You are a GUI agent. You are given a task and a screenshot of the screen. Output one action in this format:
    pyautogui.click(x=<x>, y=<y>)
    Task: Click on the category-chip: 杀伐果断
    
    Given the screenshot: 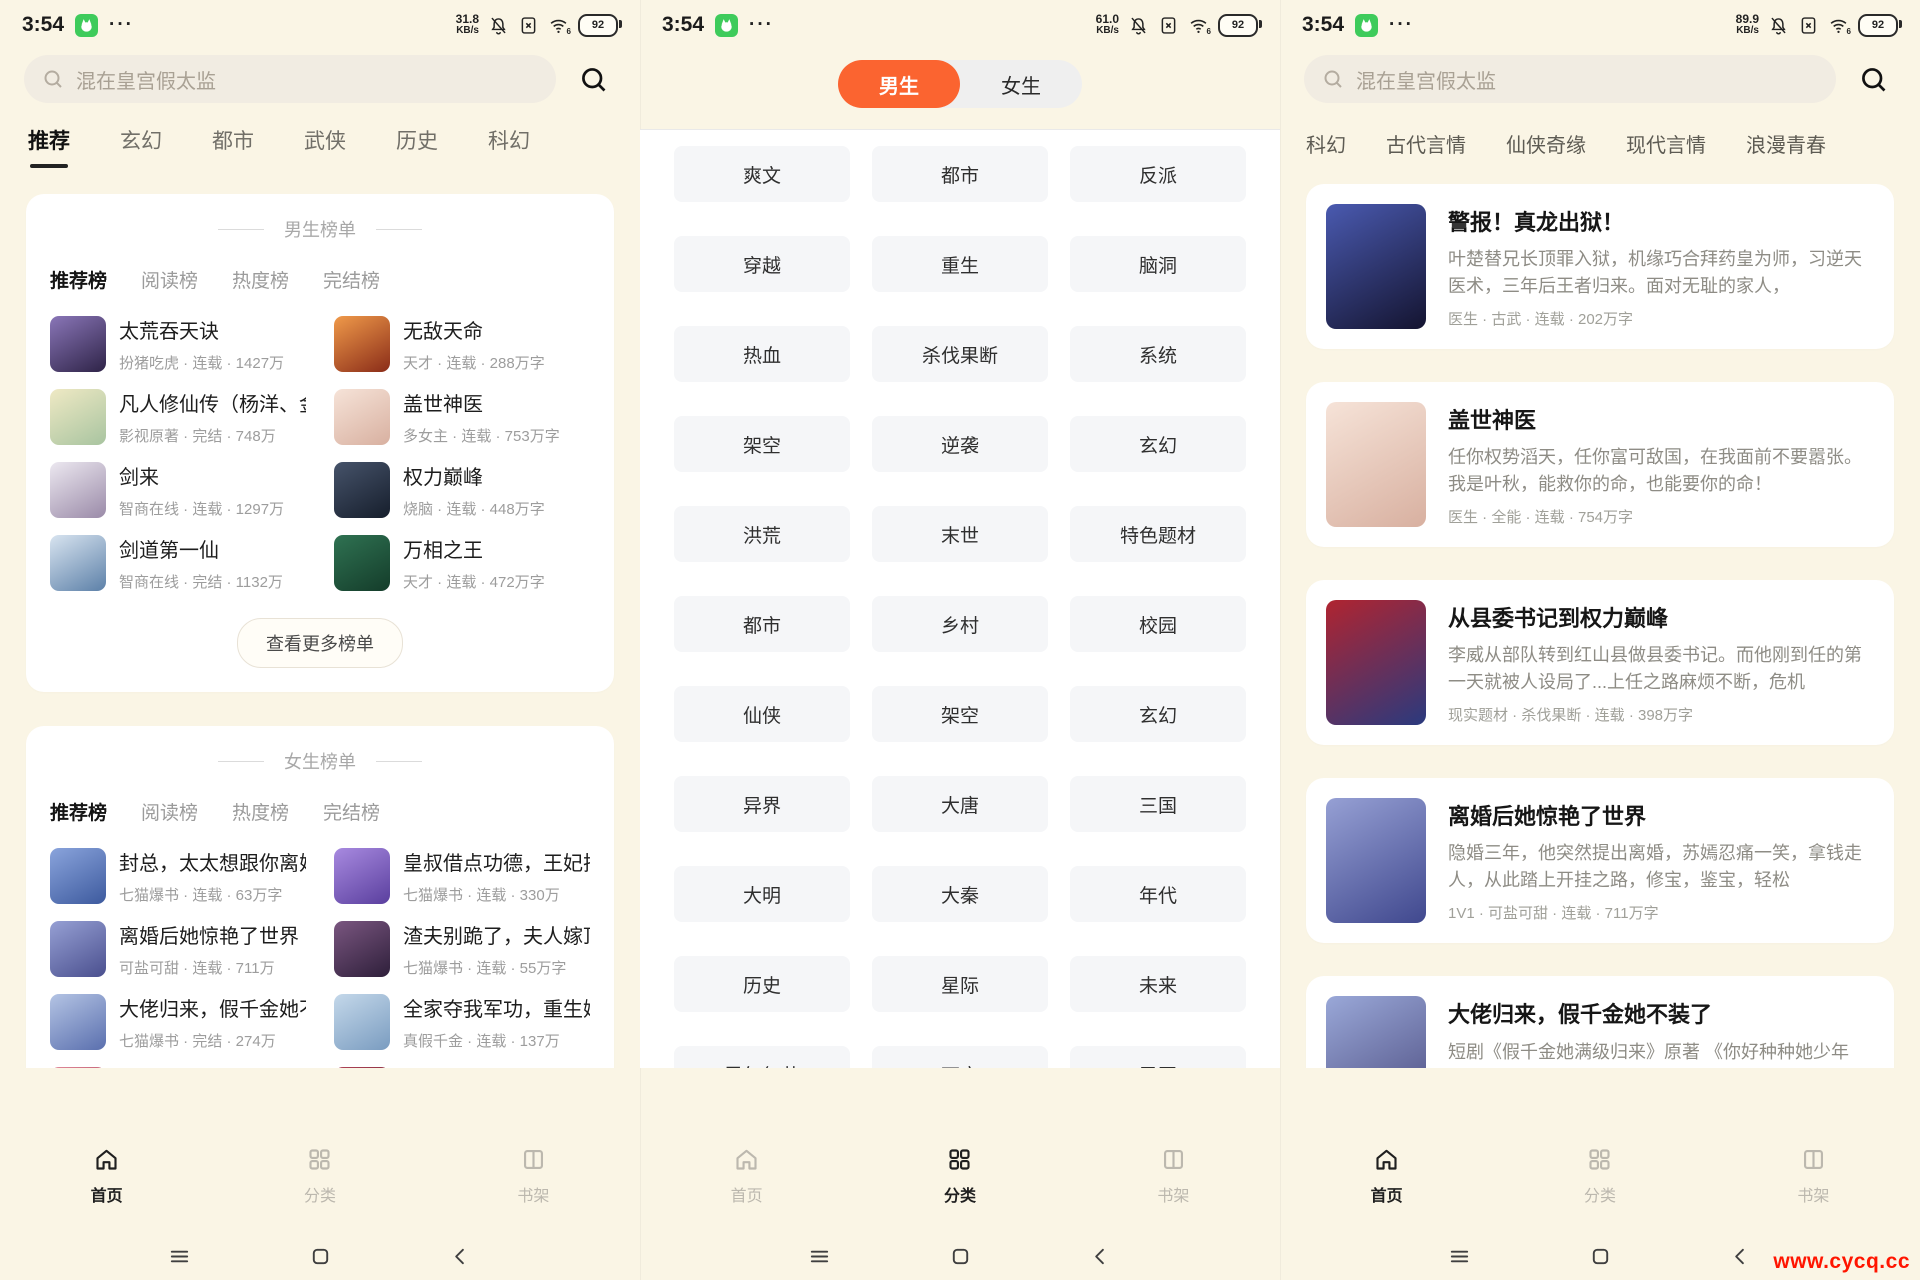 What is the action you would take?
    pyautogui.click(x=960, y=354)
    